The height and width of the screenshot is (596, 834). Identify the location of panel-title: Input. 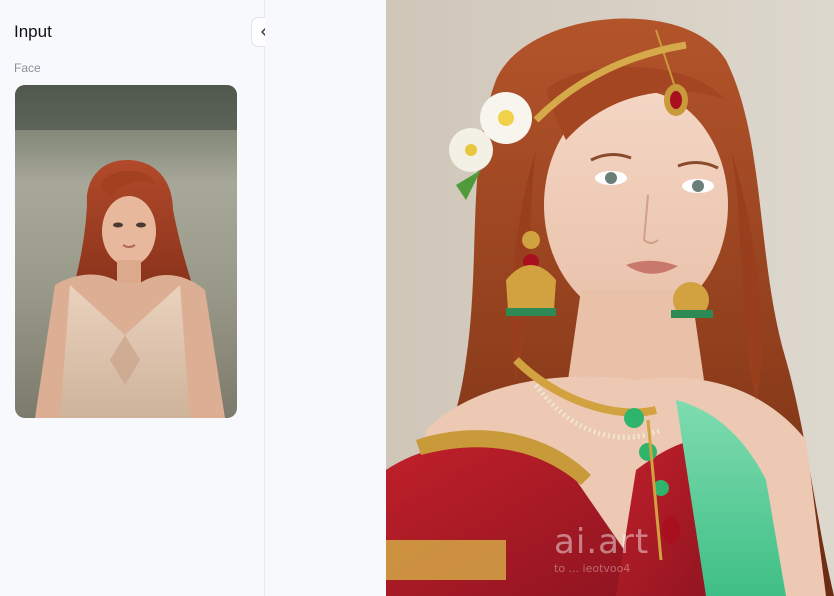
(33, 31).